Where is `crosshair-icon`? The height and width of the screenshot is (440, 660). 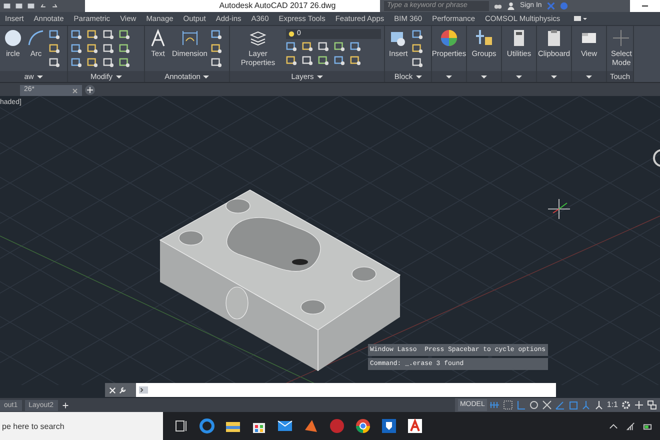
crosshair-icon is located at coordinates (621, 38).